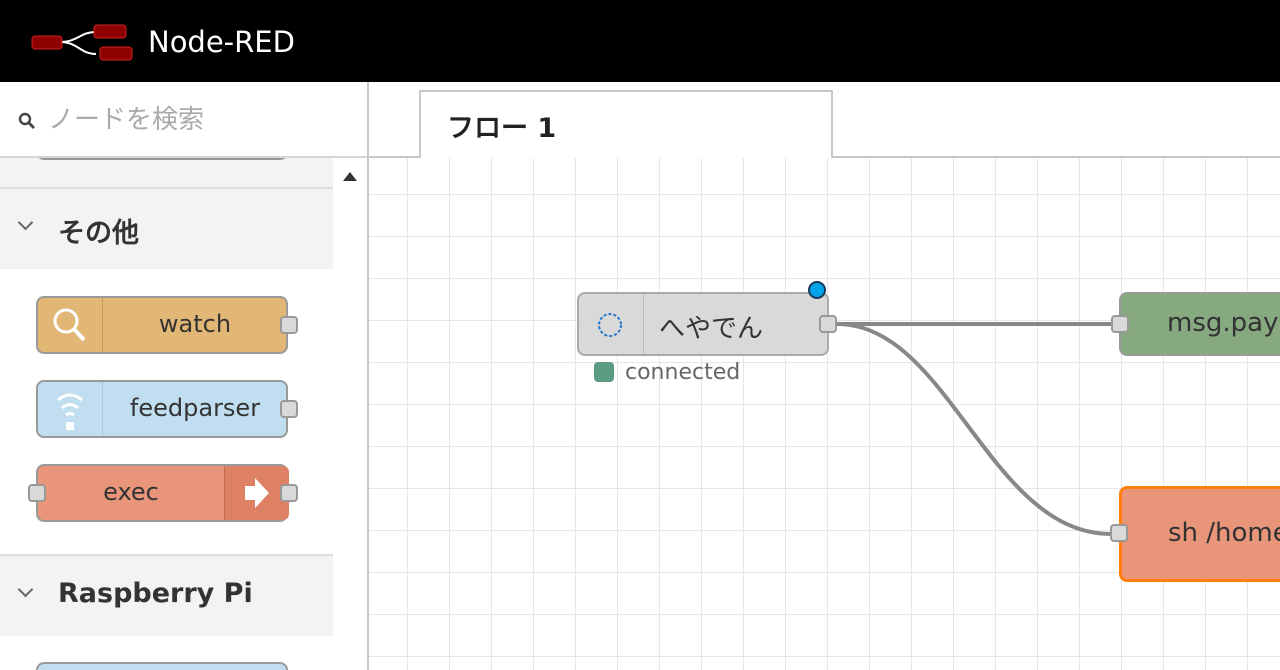  What do you see at coordinates (683, 372) in the screenshot?
I see `node-status-text: connected` at bounding box center [683, 372].